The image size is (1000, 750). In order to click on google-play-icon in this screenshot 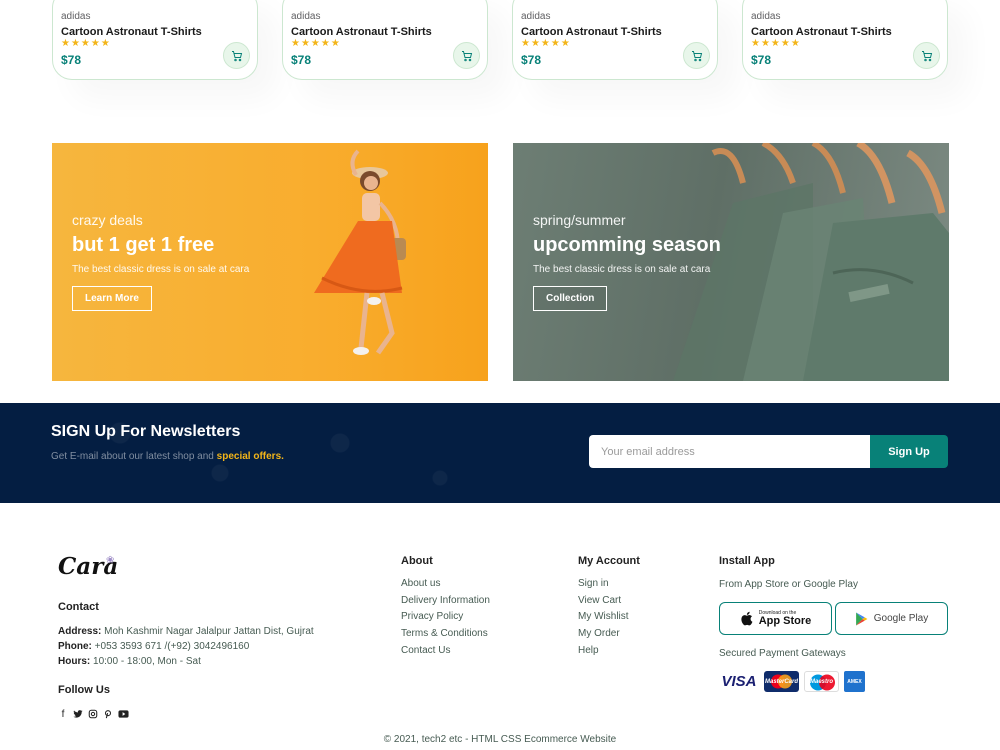, I will do `click(861, 618)`.